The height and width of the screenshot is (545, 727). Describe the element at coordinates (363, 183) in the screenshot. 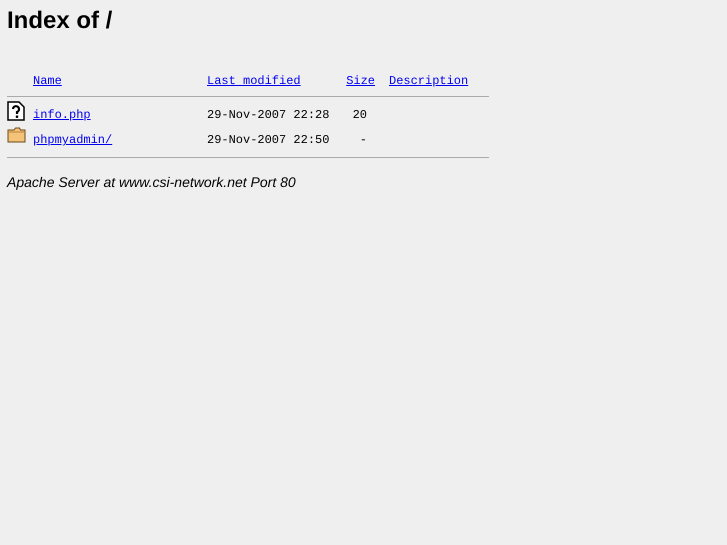

I see `server-footer: Apache Server at www.csi-network.net Port 80` at that location.